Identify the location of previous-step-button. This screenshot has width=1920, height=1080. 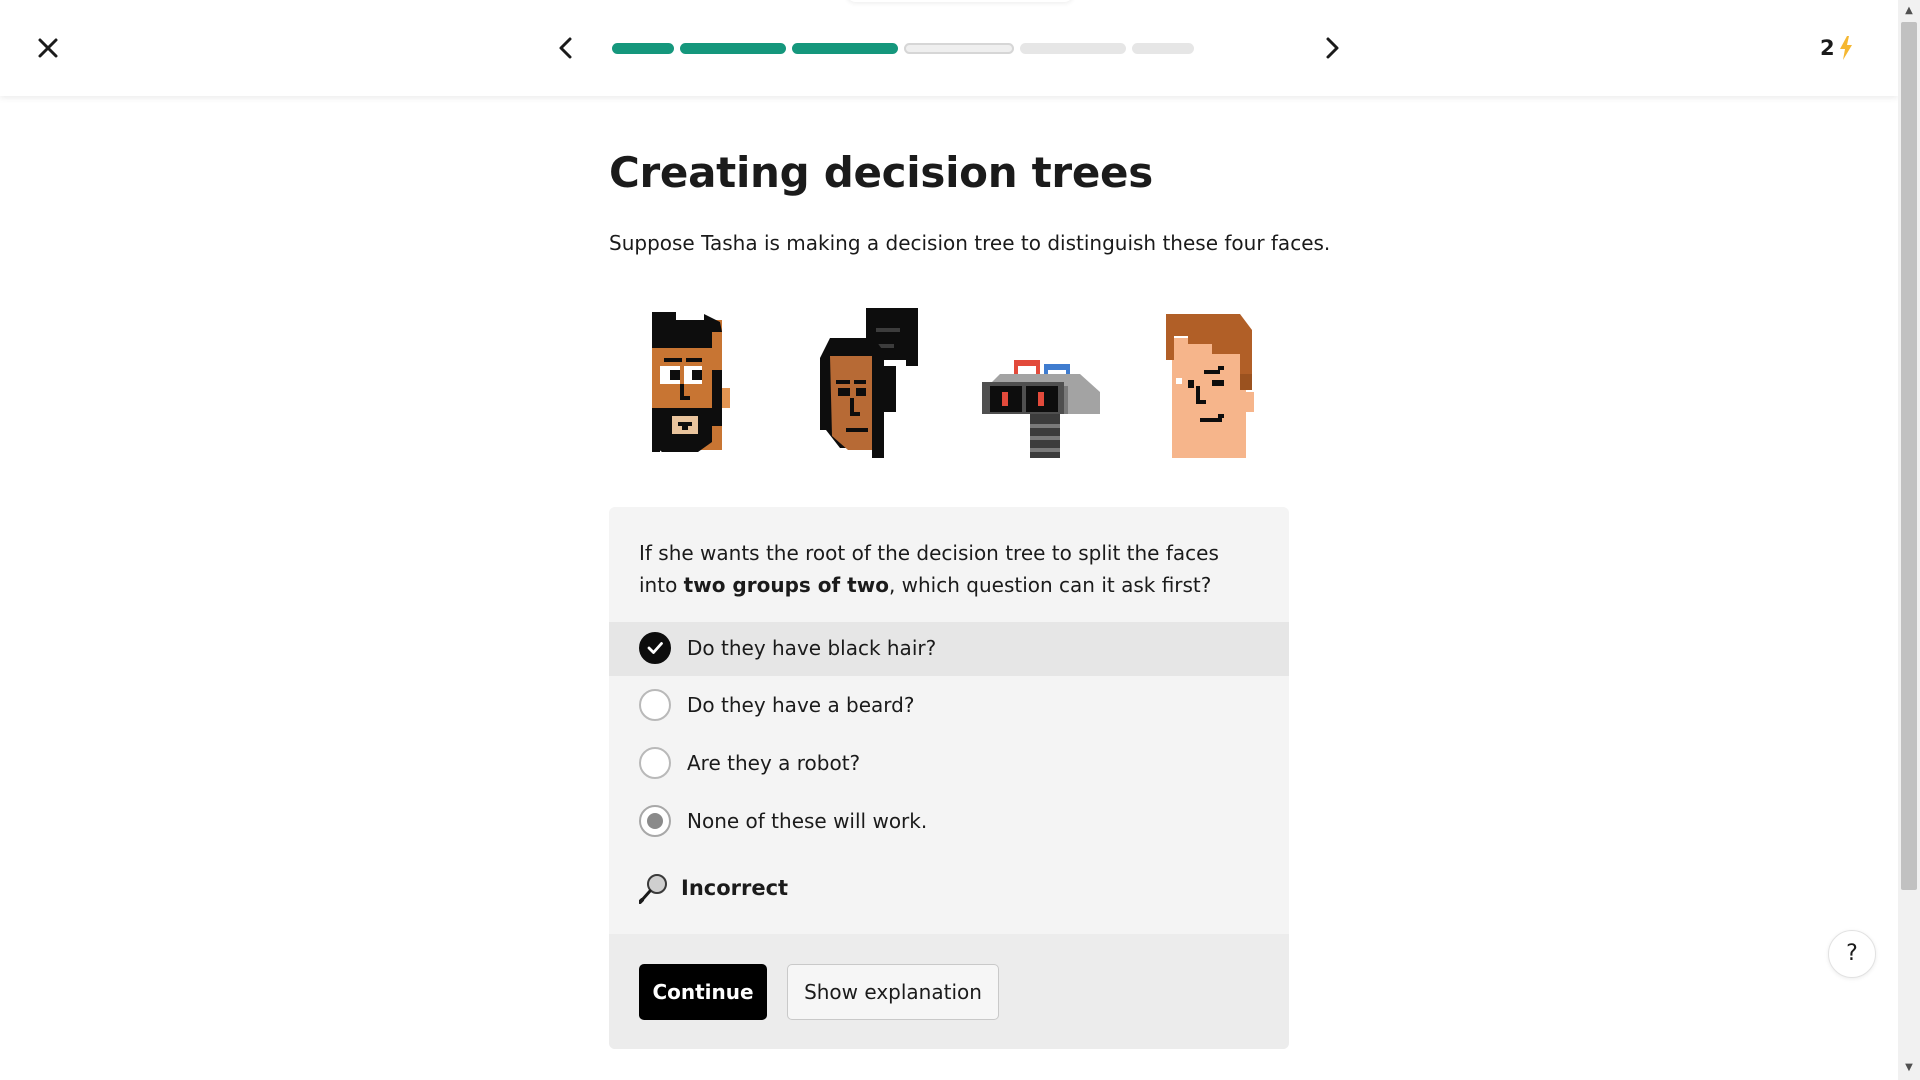
(566, 48).